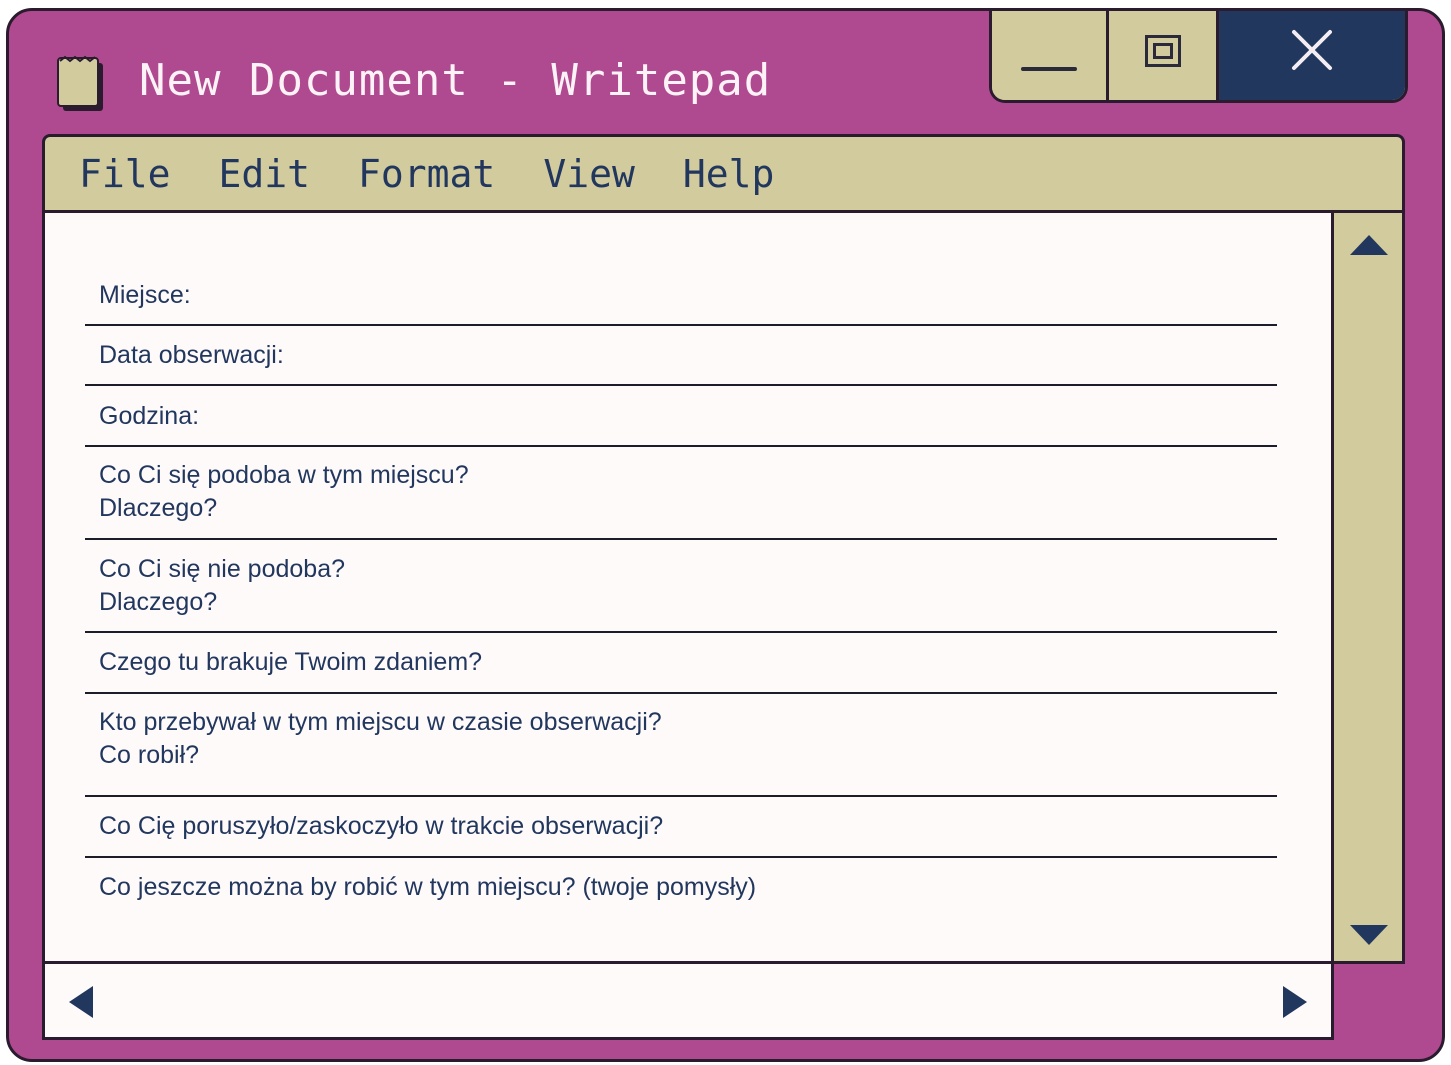 This screenshot has width=1451, height=1065. I want to click on menu-format: Format, so click(426, 174).